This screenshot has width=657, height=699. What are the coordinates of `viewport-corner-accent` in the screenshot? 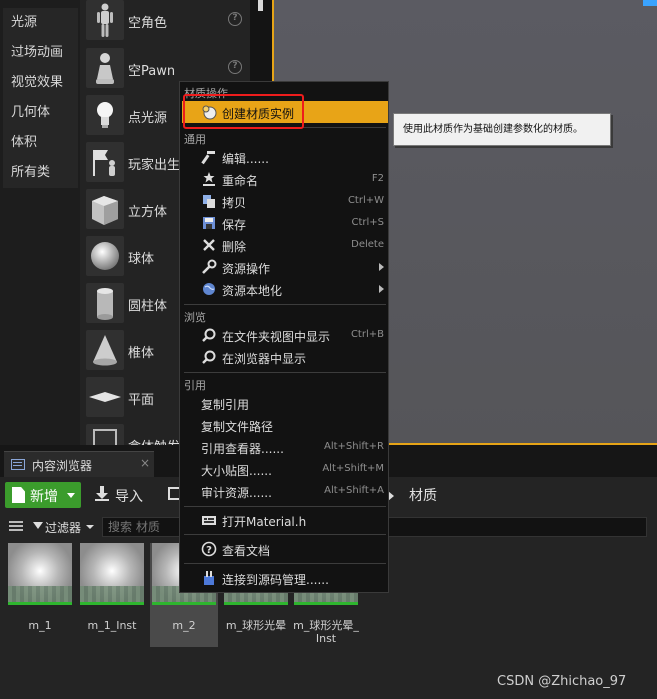 It's located at (650, 3).